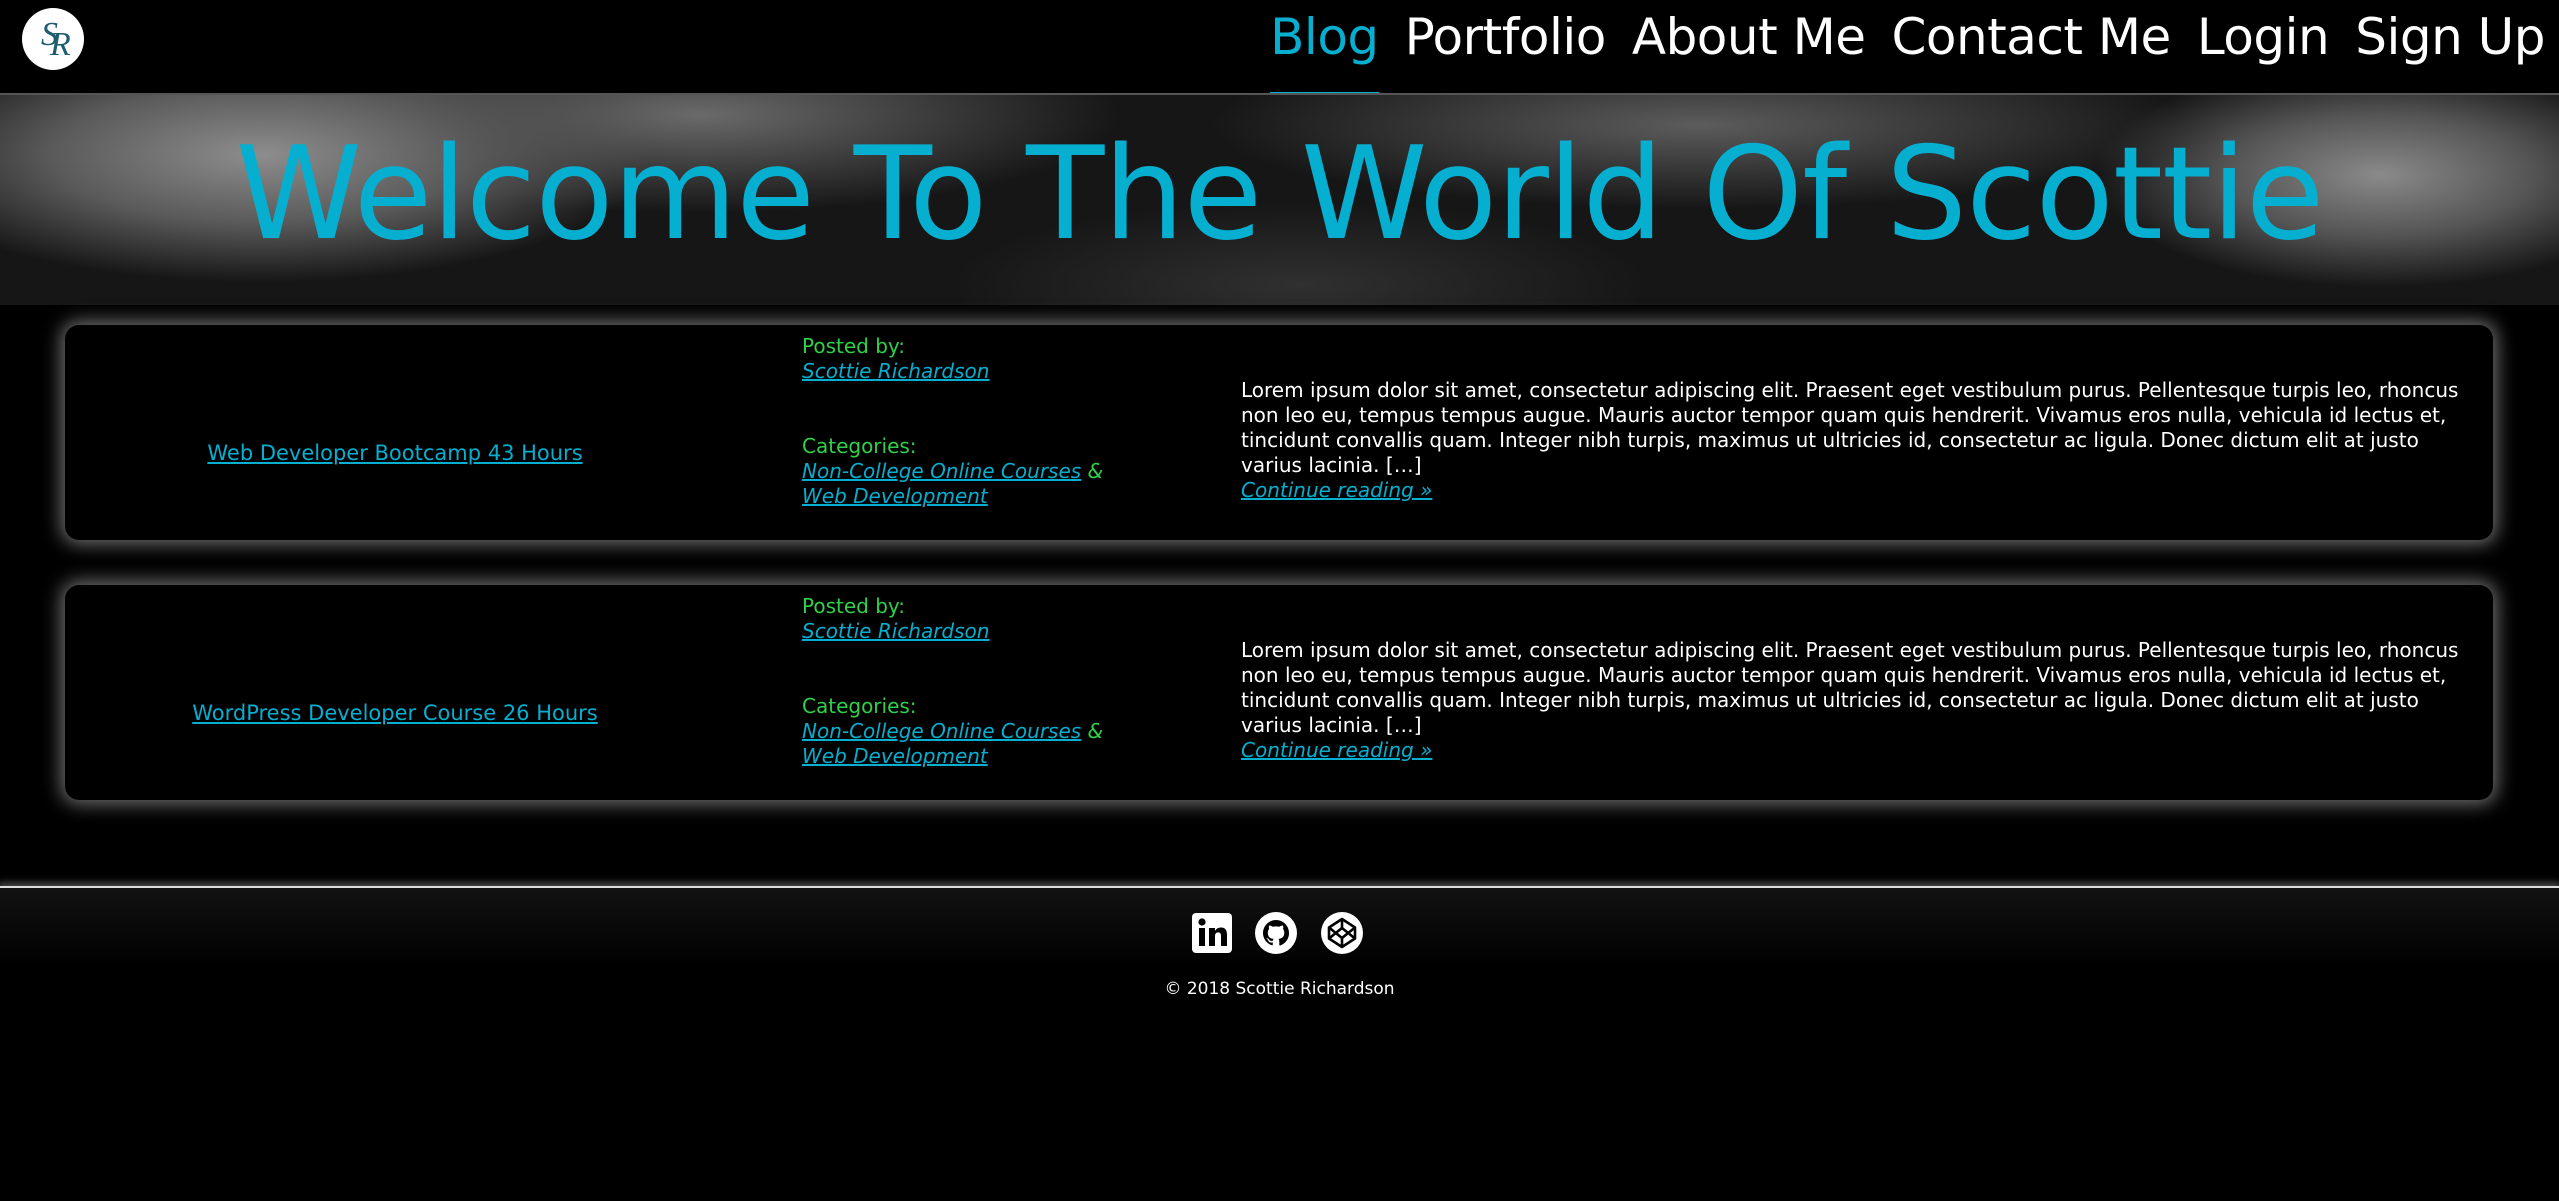  What do you see at coordinates (60, 44) in the screenshot?
I see `svg-text: R` at bounding box center [60, 44].